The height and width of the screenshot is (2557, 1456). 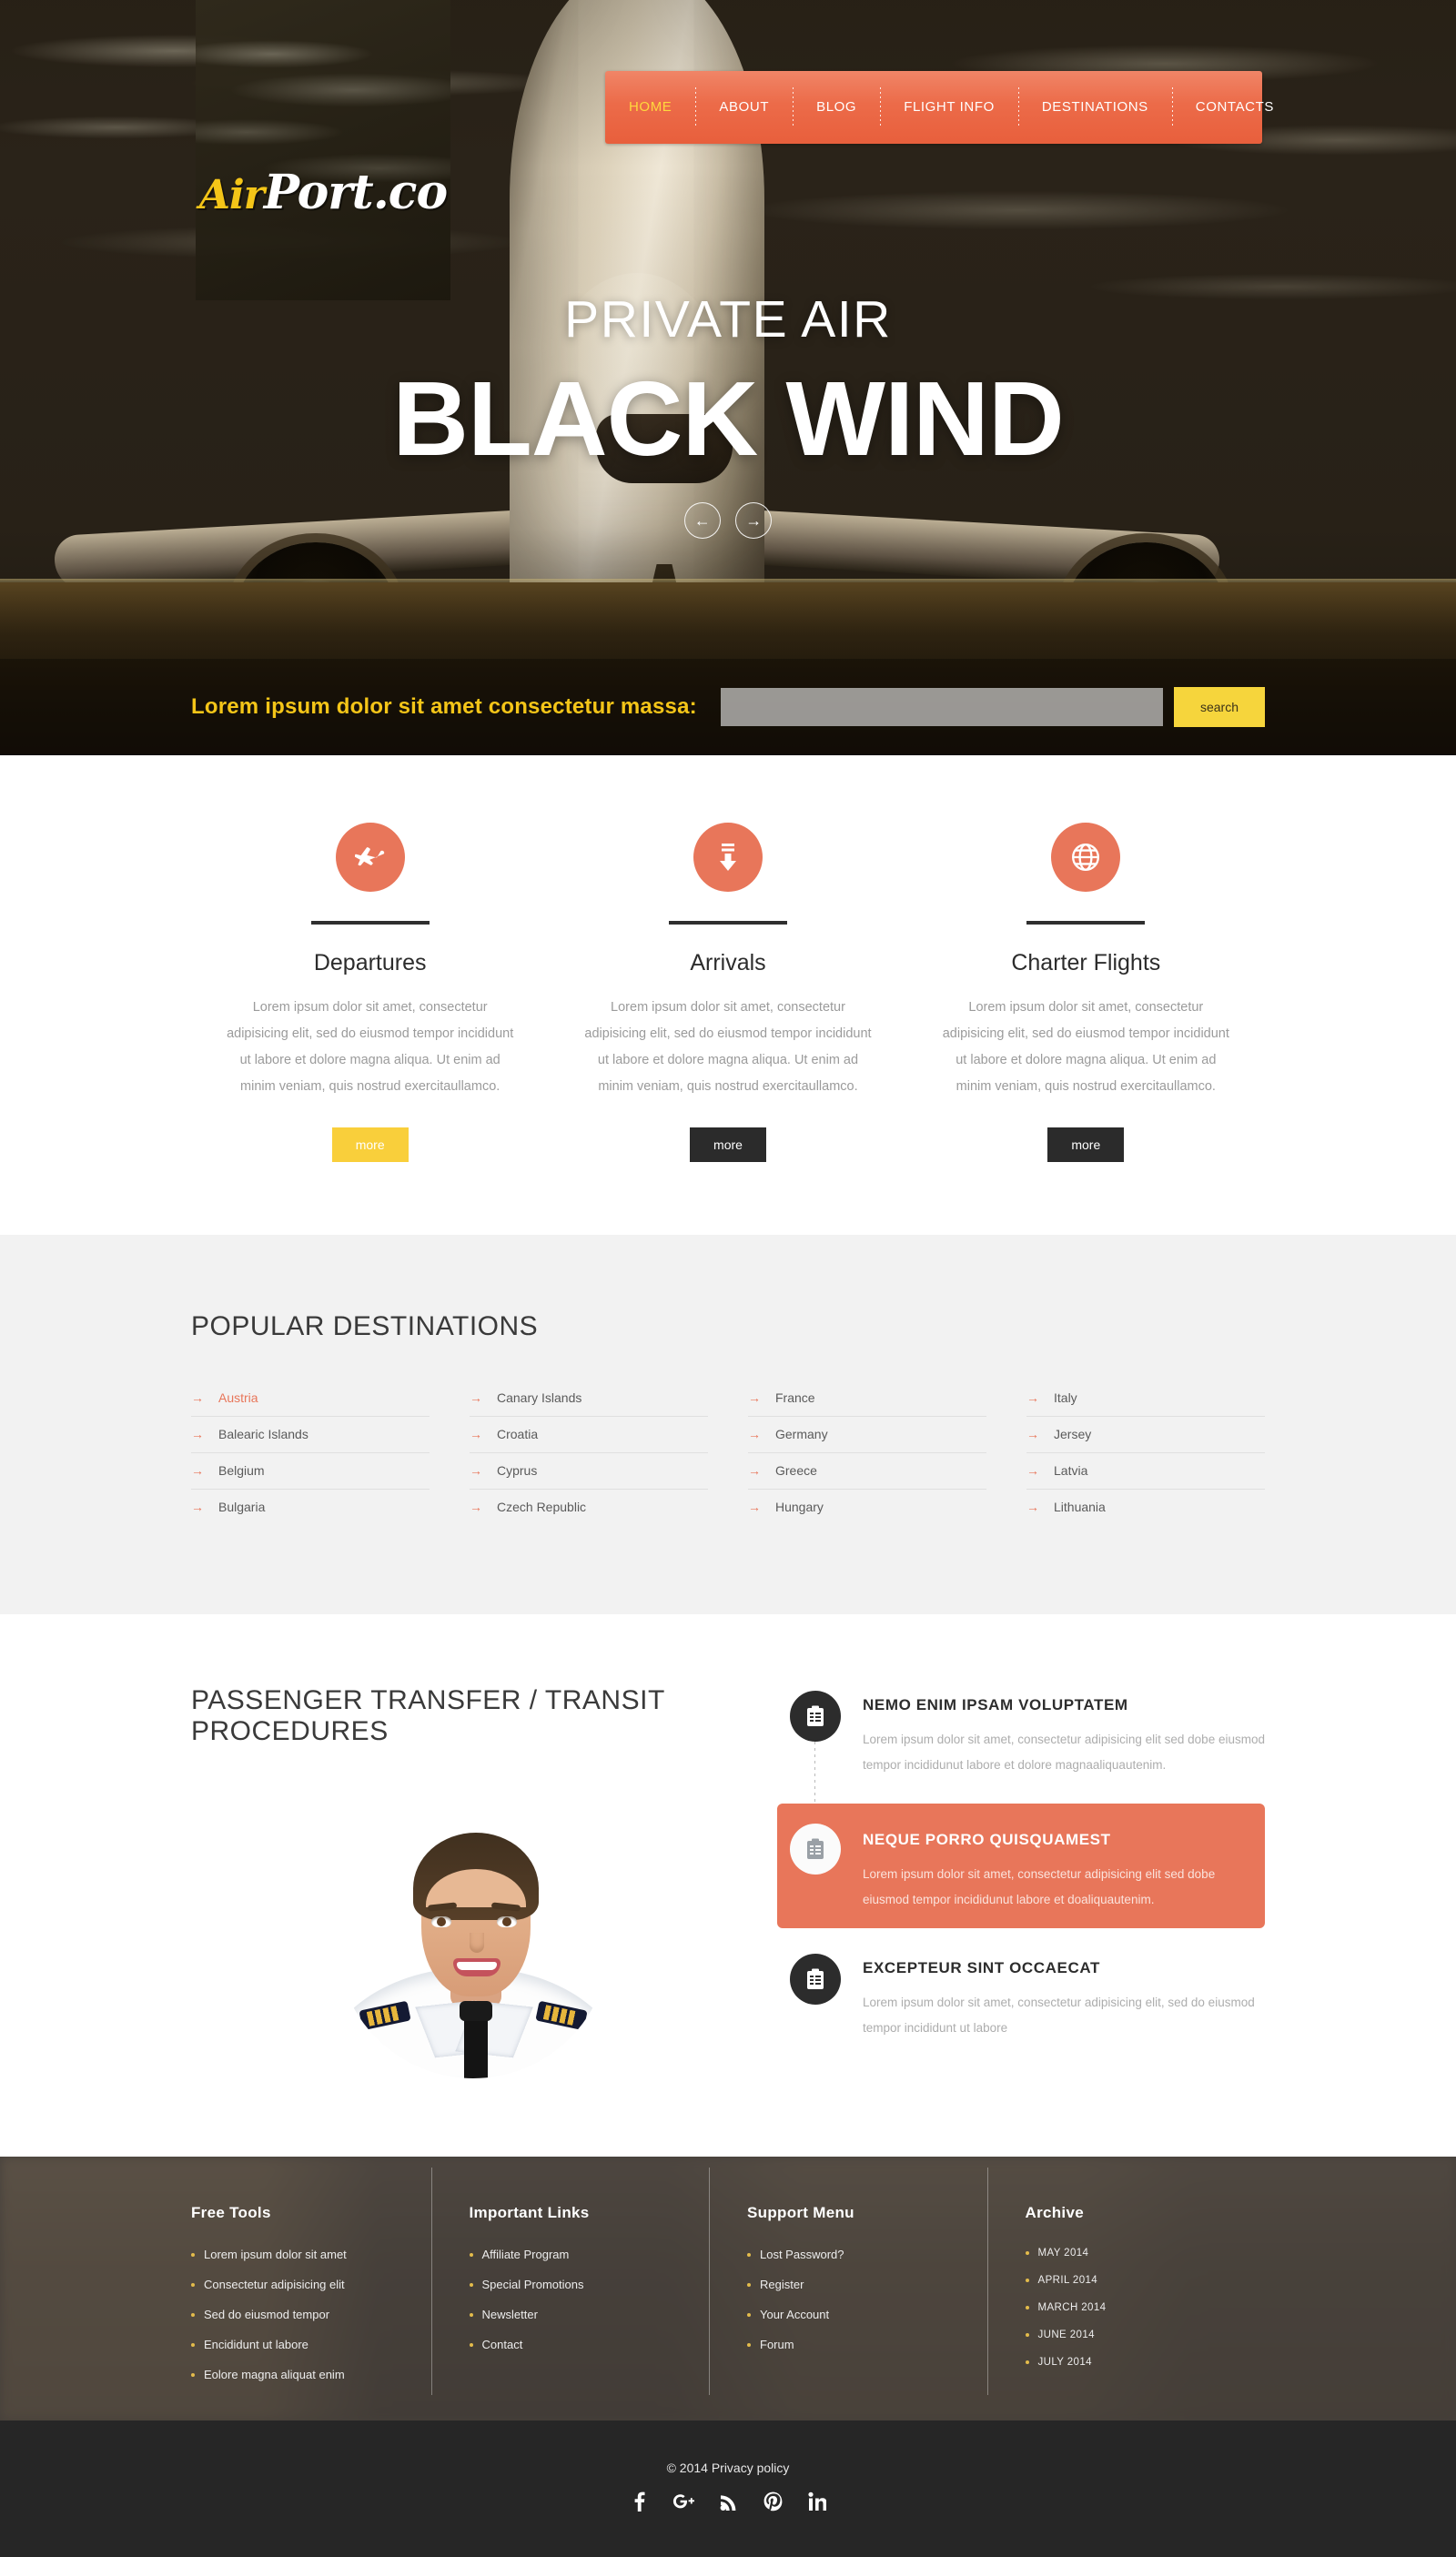 What do you see at coordinates (802, 2254) in the screenshot?
I see `footer-link-label: Lost Password?` at bounding box center [802, 2254].